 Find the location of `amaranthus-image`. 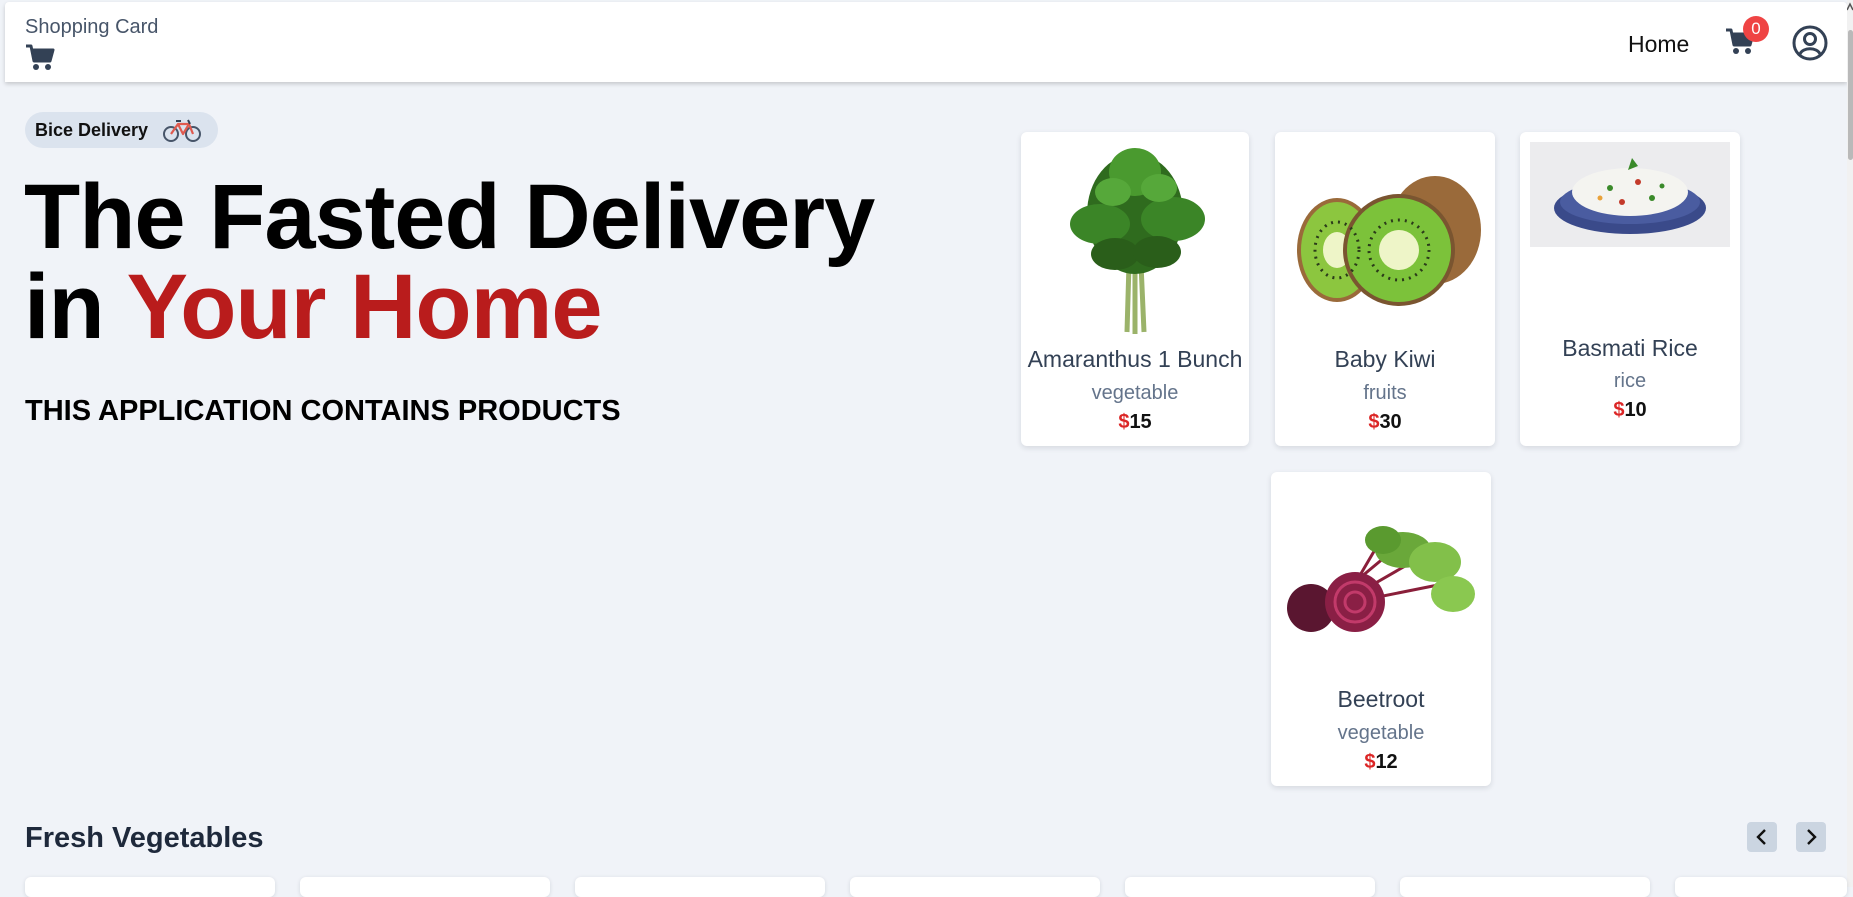

amaranthus-image is located at coordinates (1137, 241).